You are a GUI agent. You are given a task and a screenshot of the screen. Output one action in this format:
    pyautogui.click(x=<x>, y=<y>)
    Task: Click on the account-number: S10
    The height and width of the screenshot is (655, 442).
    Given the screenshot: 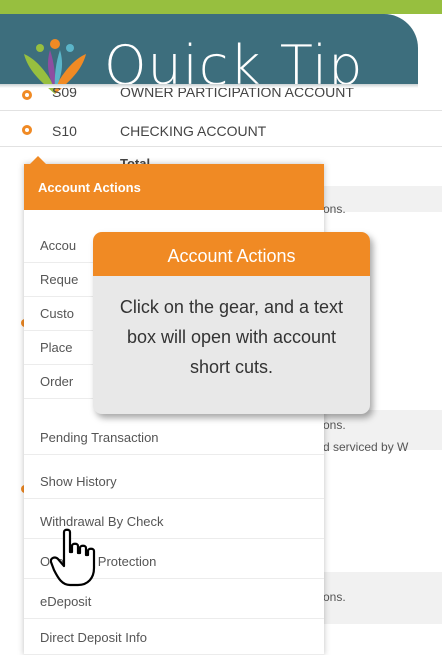 What is the action you would take?
    pyautogui.click(x=64, y=131)
    